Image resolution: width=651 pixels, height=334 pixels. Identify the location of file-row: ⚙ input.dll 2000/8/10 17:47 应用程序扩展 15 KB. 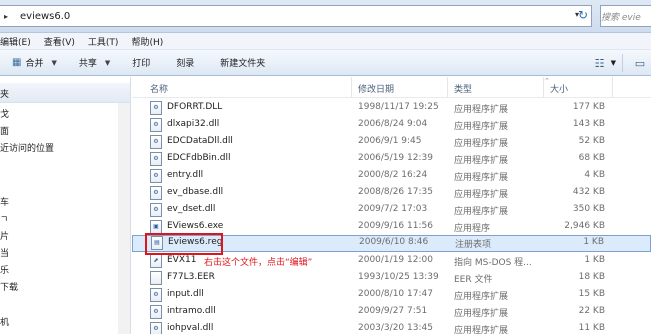
(391, 295).